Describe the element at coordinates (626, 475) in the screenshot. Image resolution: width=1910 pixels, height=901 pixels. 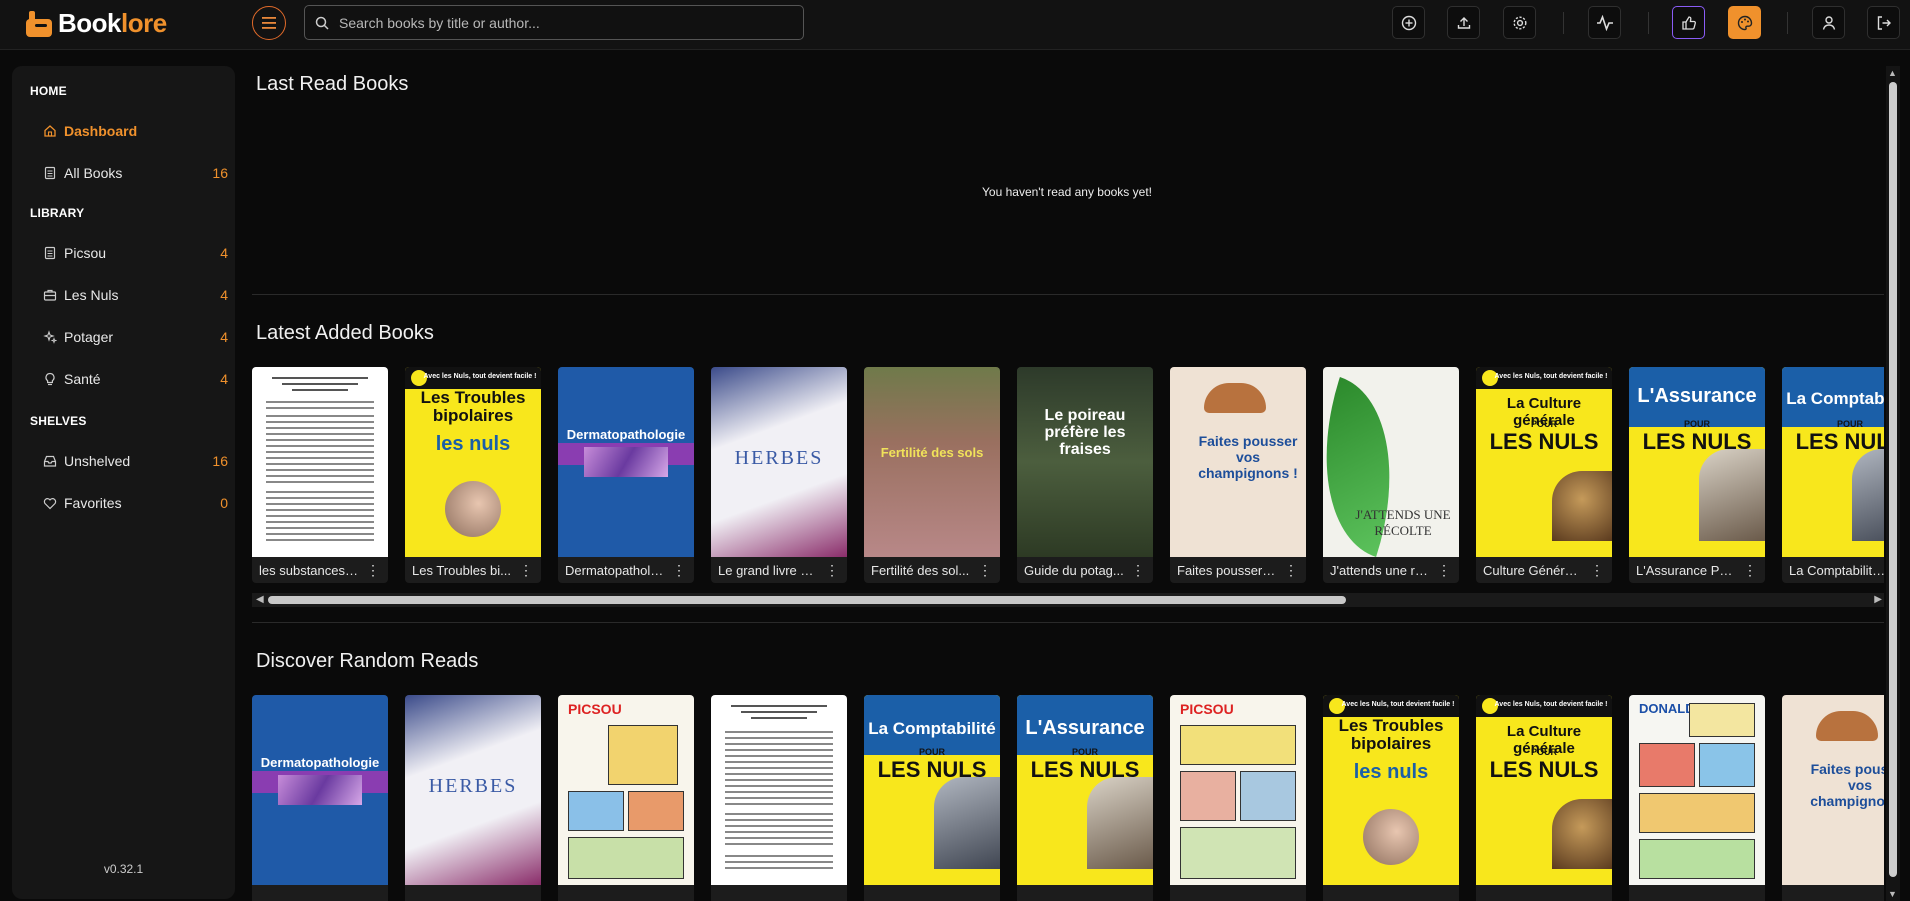
I see `book-card: Dermatopathologie Dermatopatholo... ⋮` at that location.